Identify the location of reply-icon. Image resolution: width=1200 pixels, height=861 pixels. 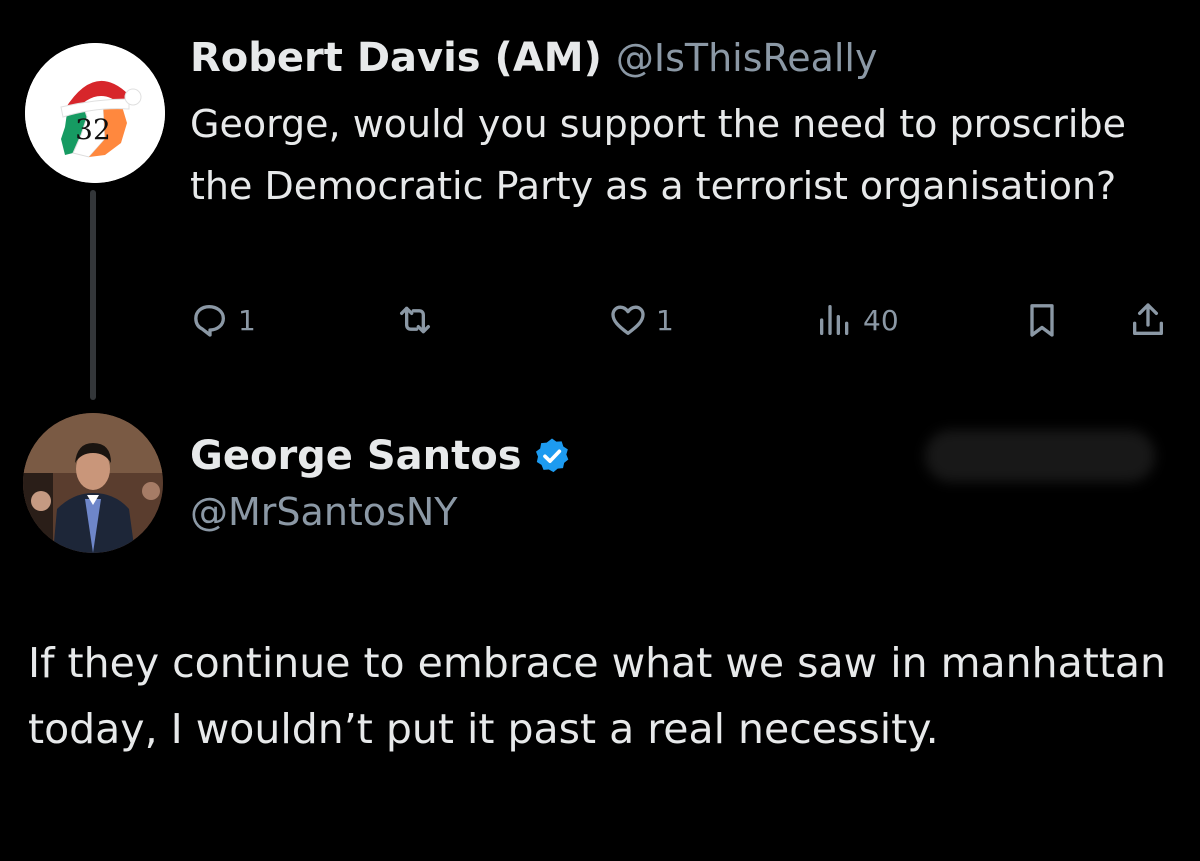
(209, 321).